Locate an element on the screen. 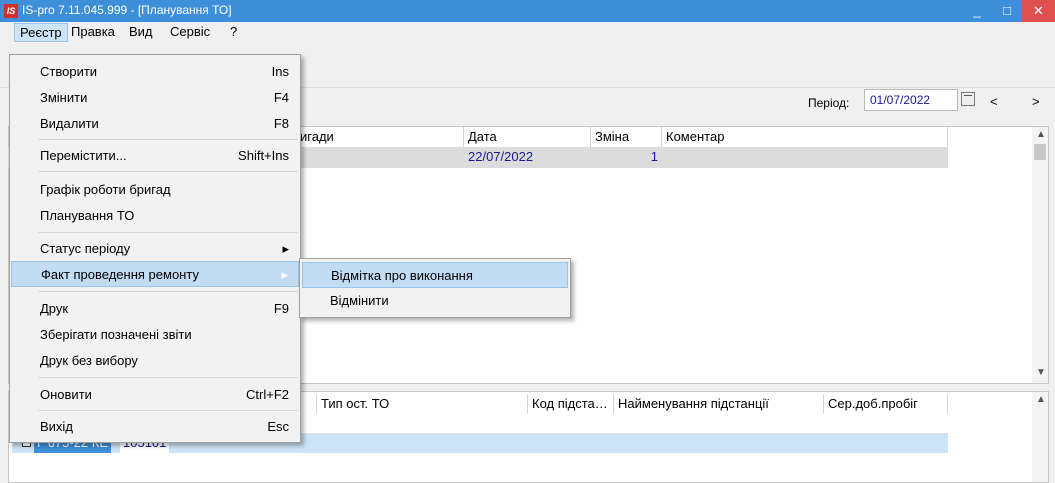 The width and height of the screenshot is (1055, 483). column-header-comment: Коментар is located at coordinates (805, 137).